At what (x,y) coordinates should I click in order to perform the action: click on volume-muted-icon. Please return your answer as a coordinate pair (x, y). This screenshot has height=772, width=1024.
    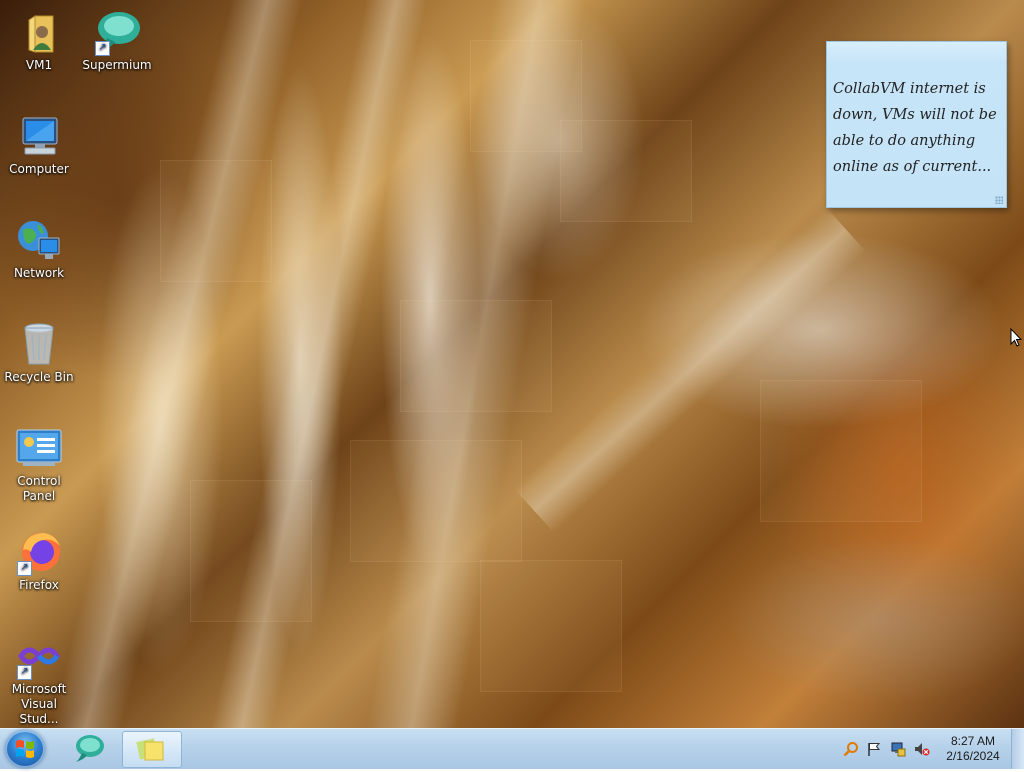
    Looking at the image, I should click on (922, 749).